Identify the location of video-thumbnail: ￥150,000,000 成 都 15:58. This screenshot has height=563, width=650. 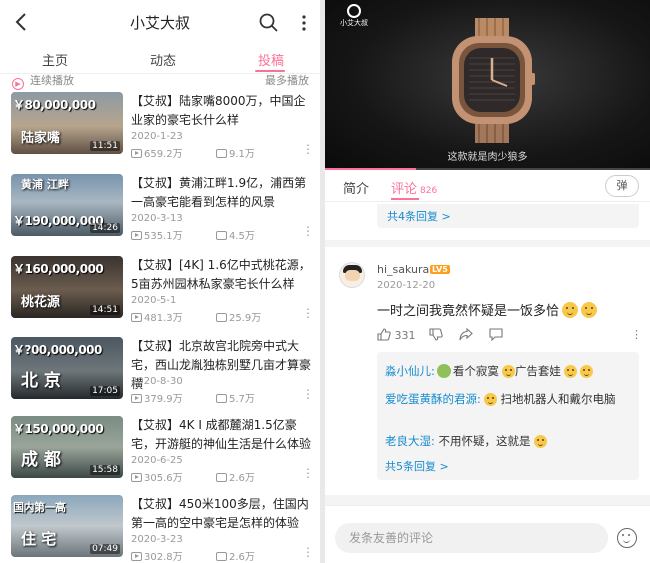
(67, 447).